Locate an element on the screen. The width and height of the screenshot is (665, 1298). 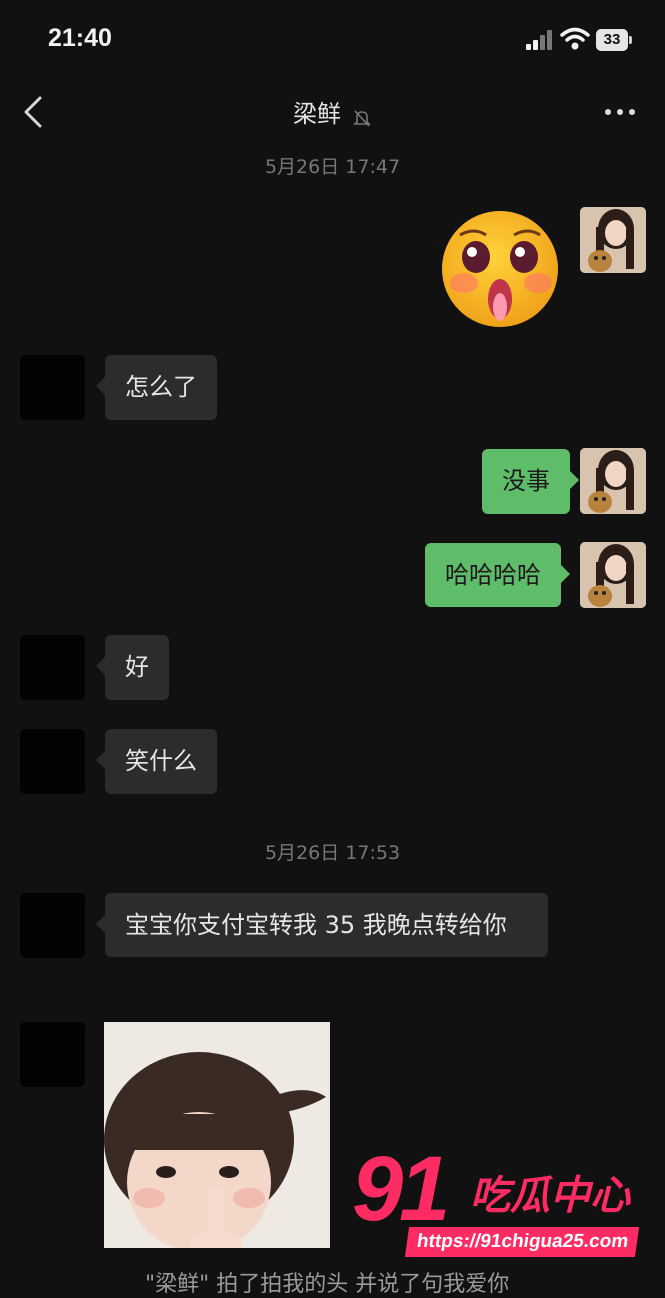
chat-title: 梁鲜 is located at coordinates (317, 114).